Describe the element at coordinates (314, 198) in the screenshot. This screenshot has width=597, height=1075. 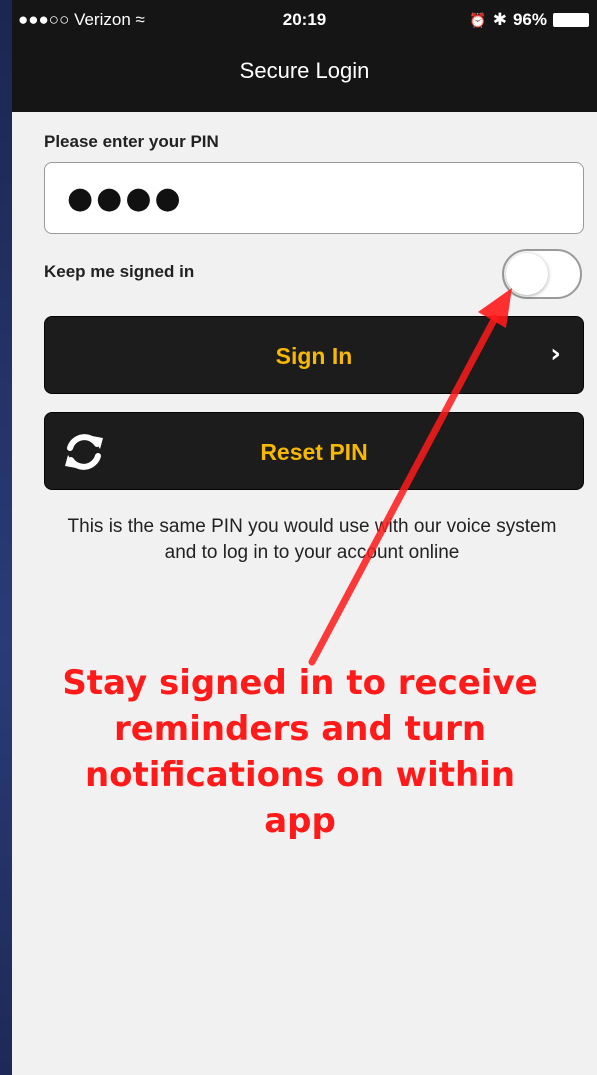
I see `pin-input` at that location.